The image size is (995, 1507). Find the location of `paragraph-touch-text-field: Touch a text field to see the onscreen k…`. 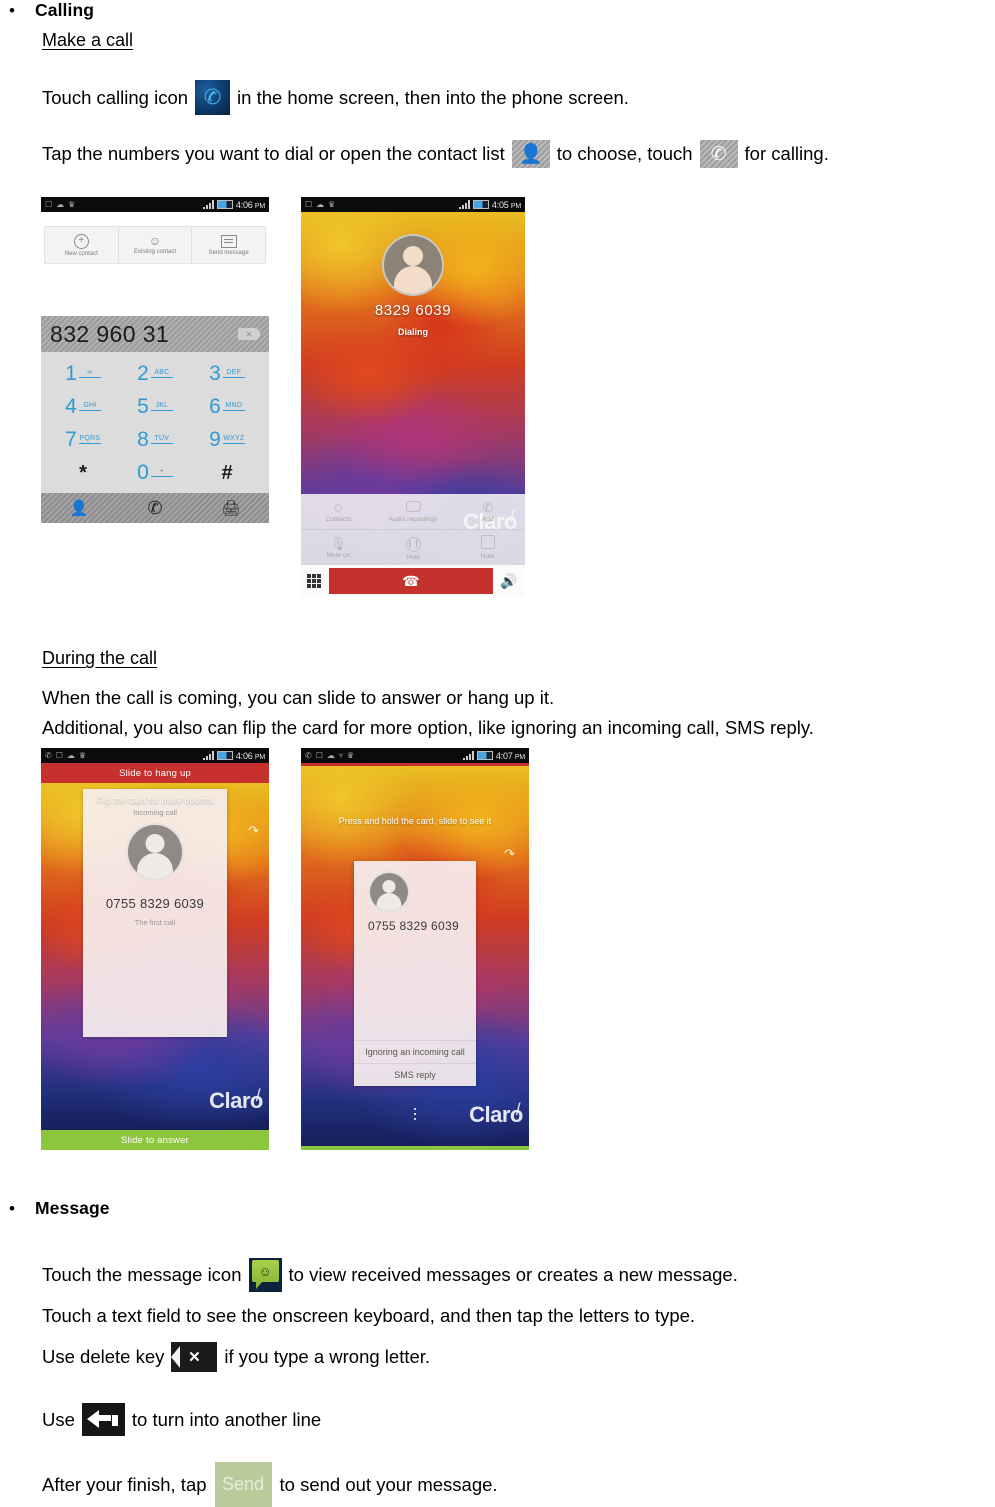

paragraph-touch-text-field: Touch a text field to see the onscreen k… is located at coordinates (369, 1315).